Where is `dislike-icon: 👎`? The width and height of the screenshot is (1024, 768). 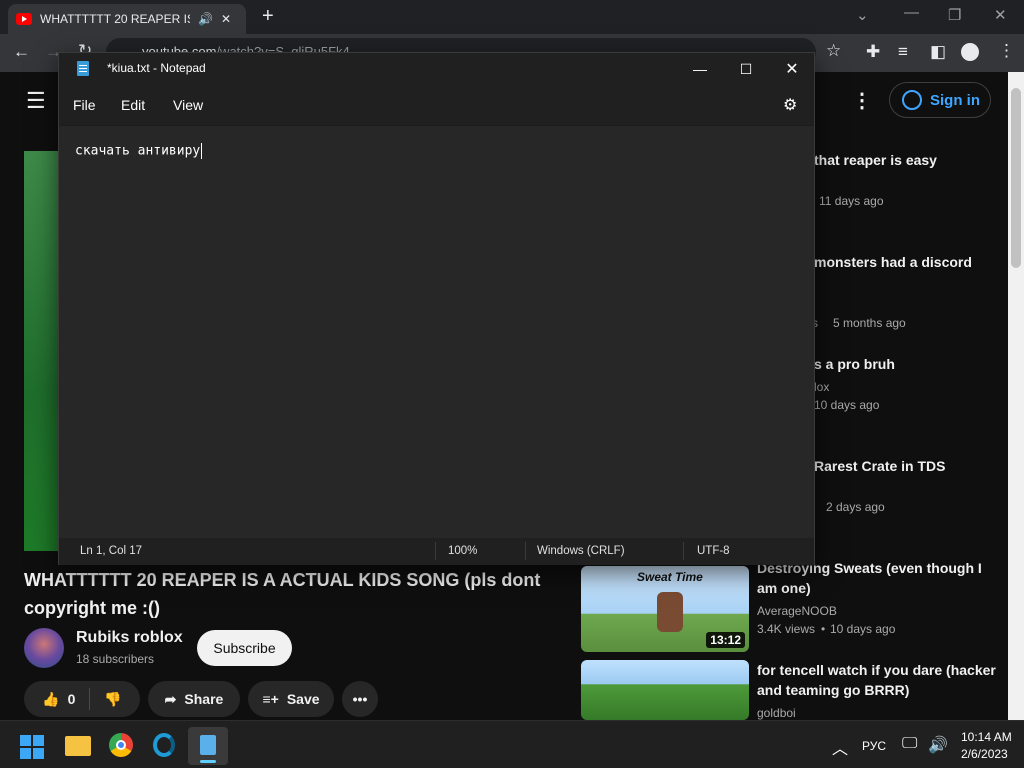 dislike-icon: 👎 is located at coordinates (112, 699).